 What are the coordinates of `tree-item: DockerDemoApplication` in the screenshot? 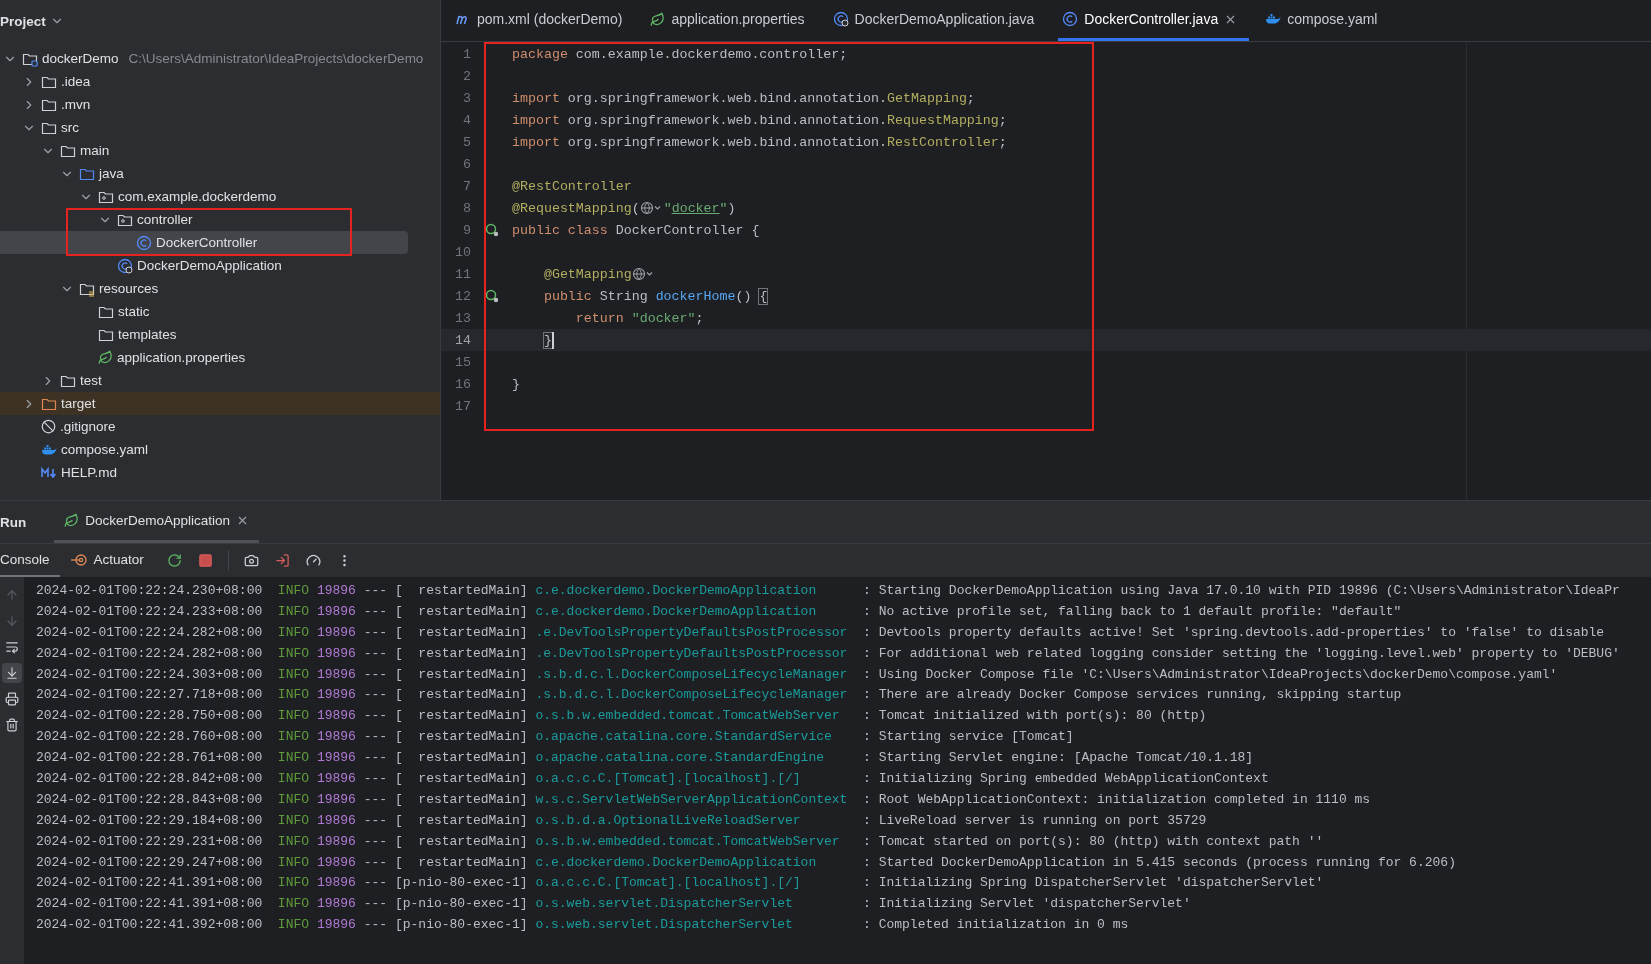 It's located at (220, 265).